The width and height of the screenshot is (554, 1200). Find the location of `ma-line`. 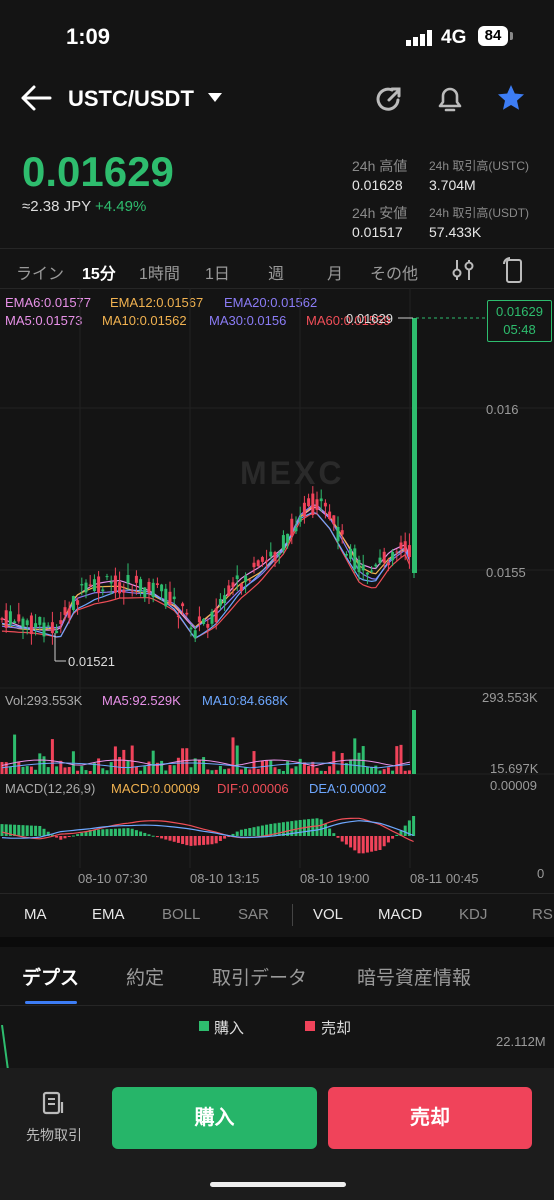

ma-line is located at coordinates (205, 569).